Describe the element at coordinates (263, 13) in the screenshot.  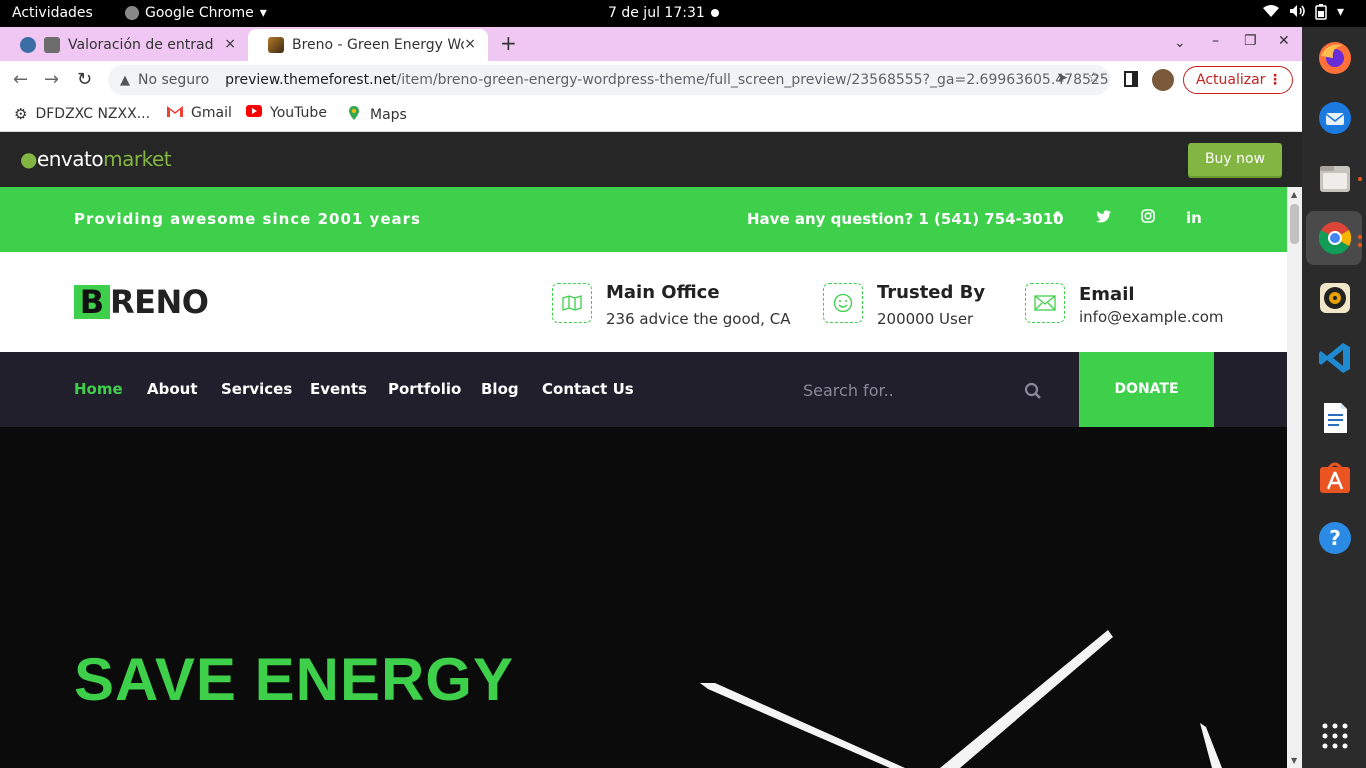
I see `caret-down-icon: ▾` at that location.